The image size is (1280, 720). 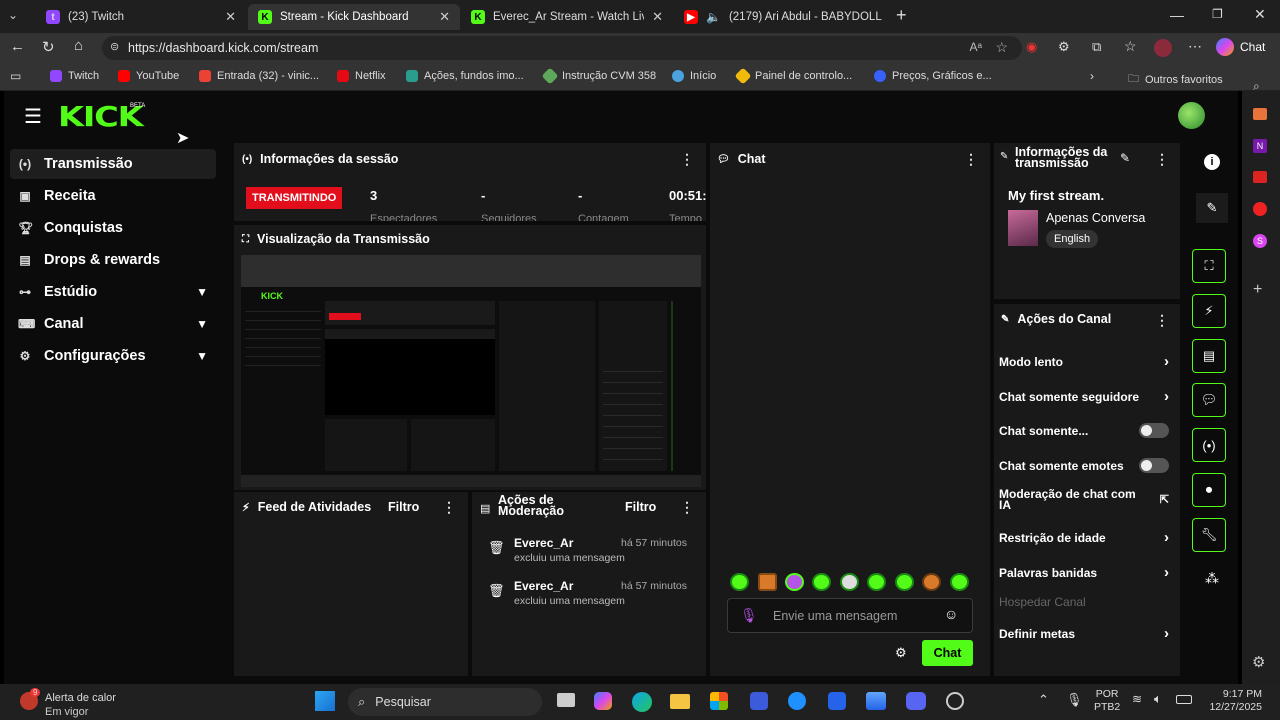 I want to click on action-age-restriction: Restrição de idade ›, so click(x=1084, y=537).